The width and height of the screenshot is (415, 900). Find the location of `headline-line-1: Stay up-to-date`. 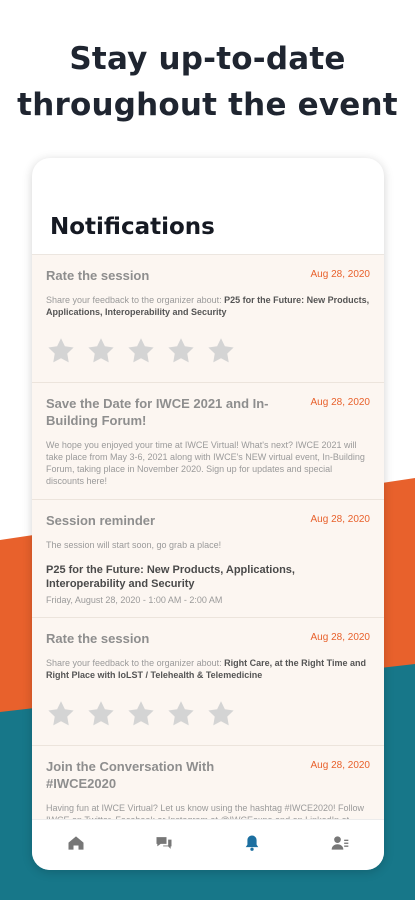

headline-line-1: Stay up-to-date is located at coordinates (207, 59).